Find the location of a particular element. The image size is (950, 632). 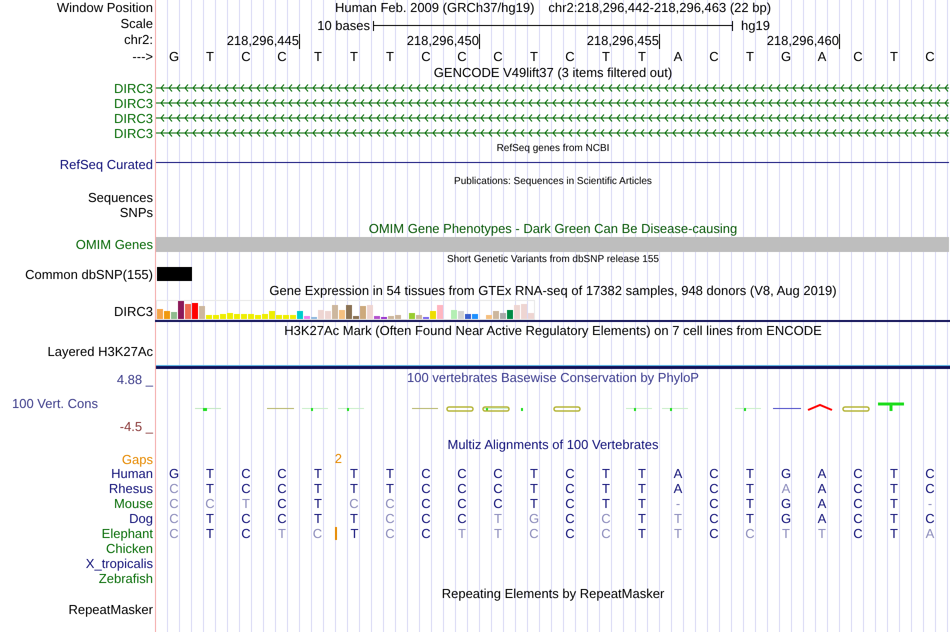

track-label: chr2: is located at coordinates (138, 39).